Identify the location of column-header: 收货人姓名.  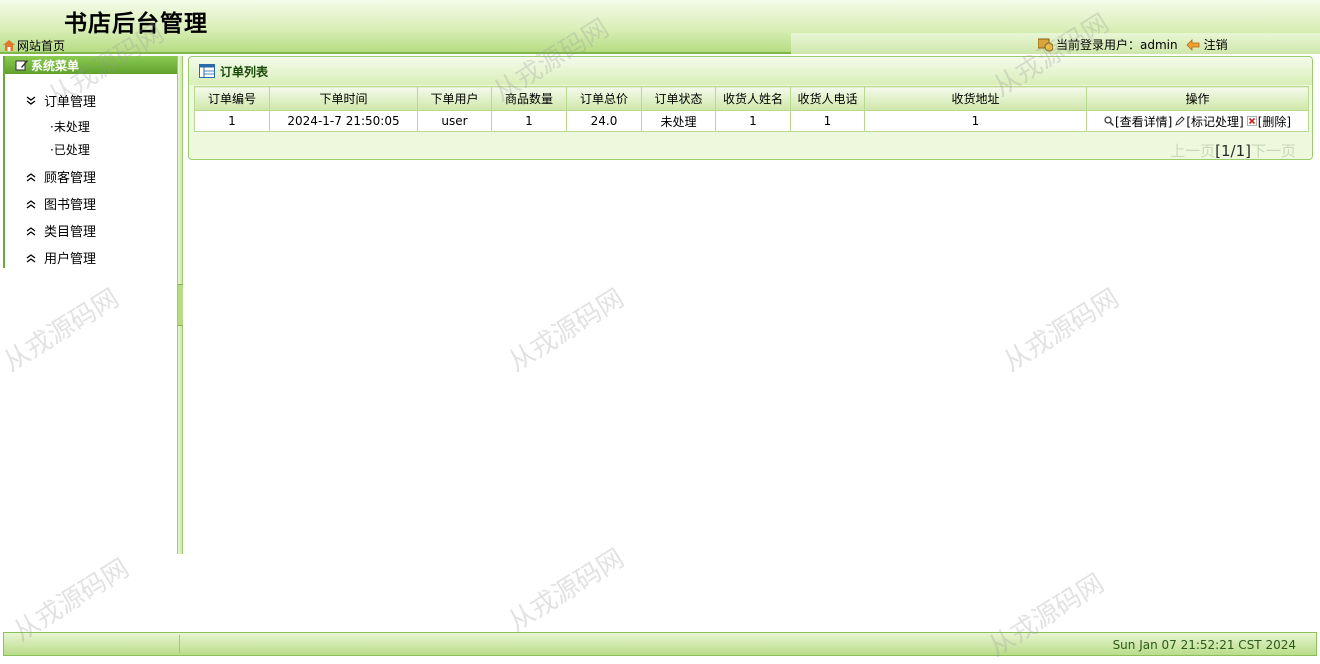
(753, 98).